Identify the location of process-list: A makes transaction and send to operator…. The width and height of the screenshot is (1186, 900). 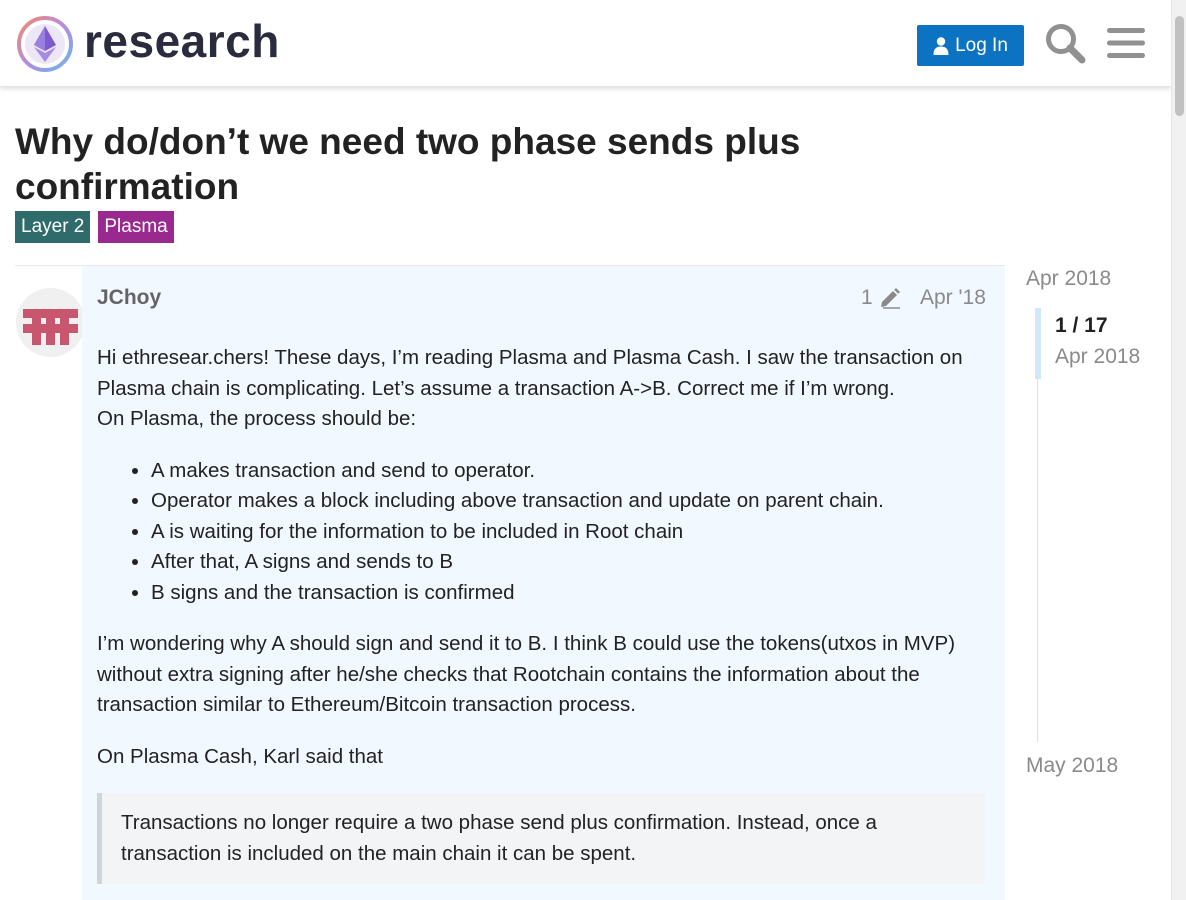
(571, 532).